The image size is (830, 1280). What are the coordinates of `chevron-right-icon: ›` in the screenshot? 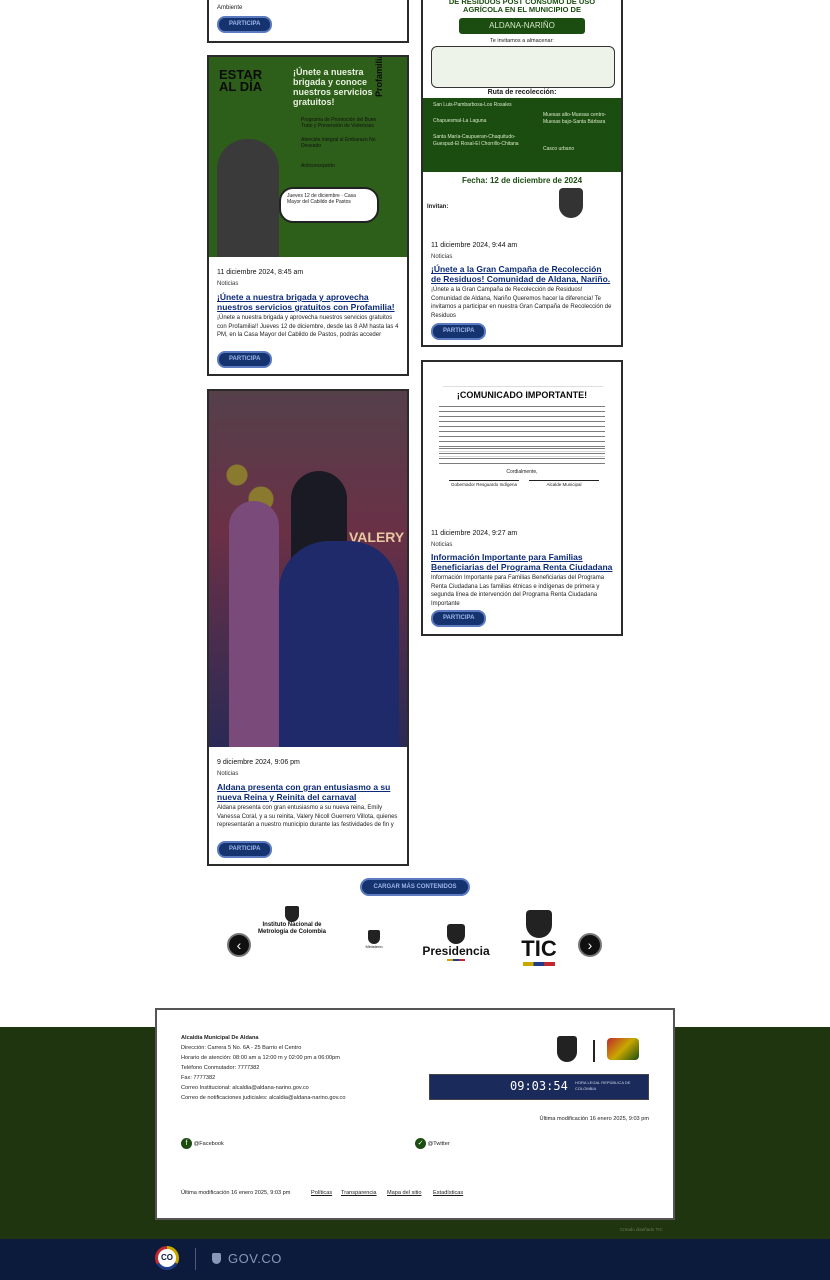 It's located at (590, 945).